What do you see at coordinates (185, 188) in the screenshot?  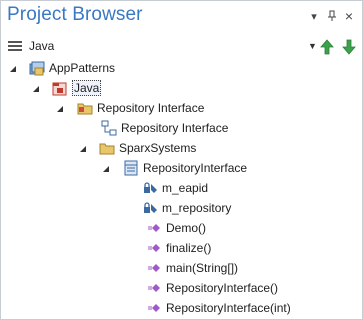 I see `tree-node-label: m_eapid` at bounding box center [185, 188].